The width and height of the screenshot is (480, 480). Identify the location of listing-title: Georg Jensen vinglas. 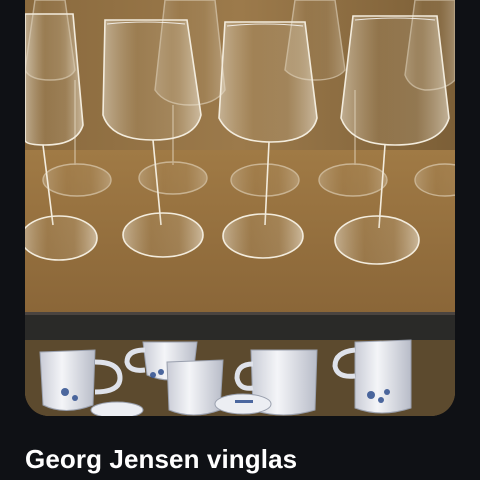
(161, 459).